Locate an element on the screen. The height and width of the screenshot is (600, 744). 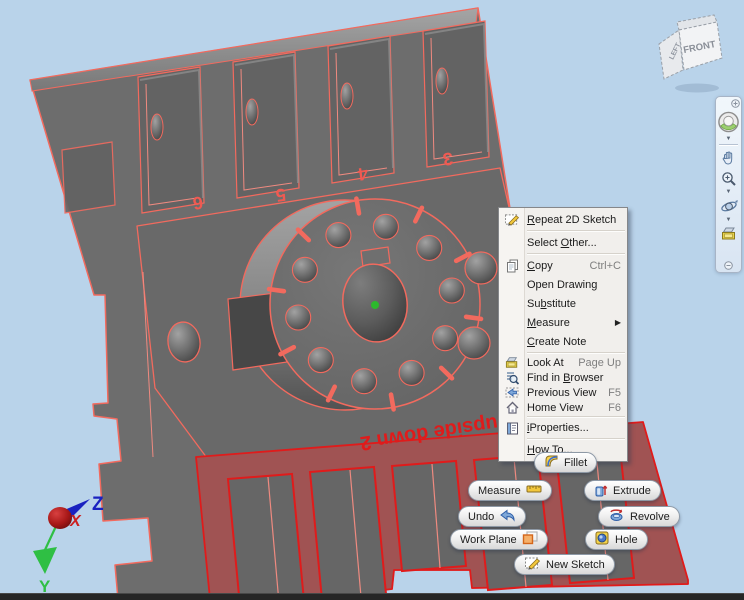
menu-item-look-at: Look At Page Up is located at coordinates (563, 362).